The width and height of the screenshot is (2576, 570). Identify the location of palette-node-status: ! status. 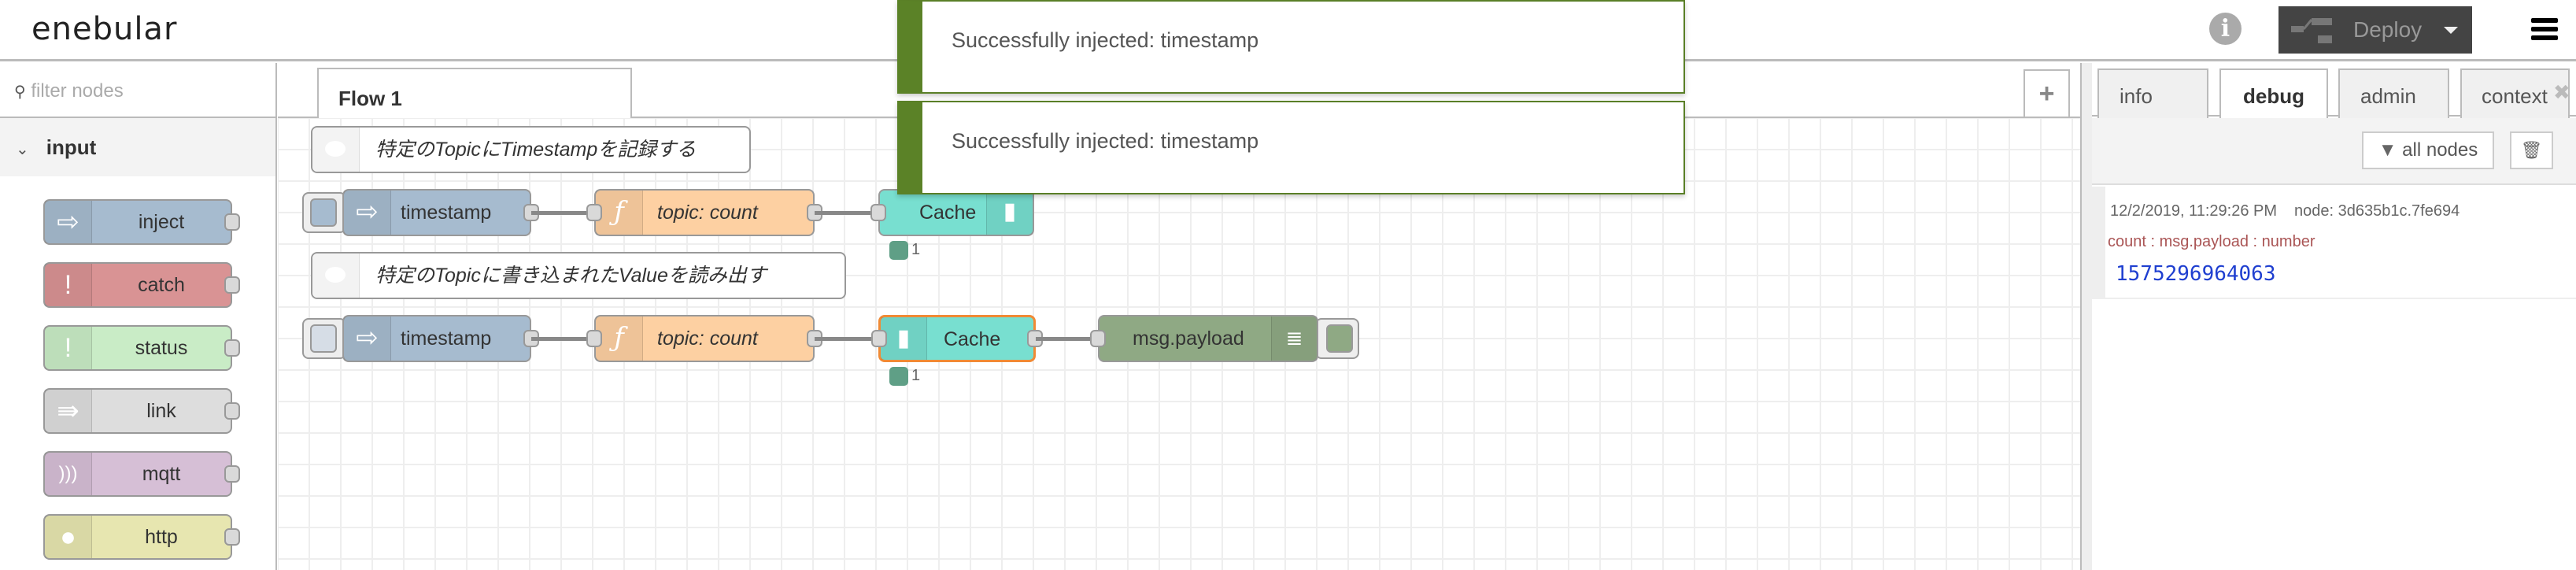
(141, 348).